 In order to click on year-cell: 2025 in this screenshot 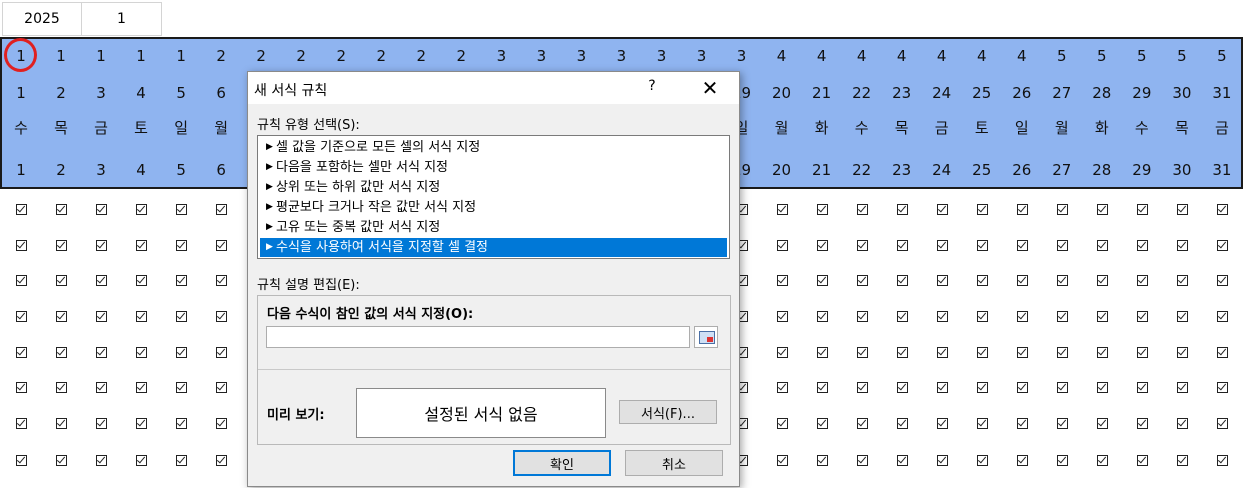, I will do `click(42, 19)`.